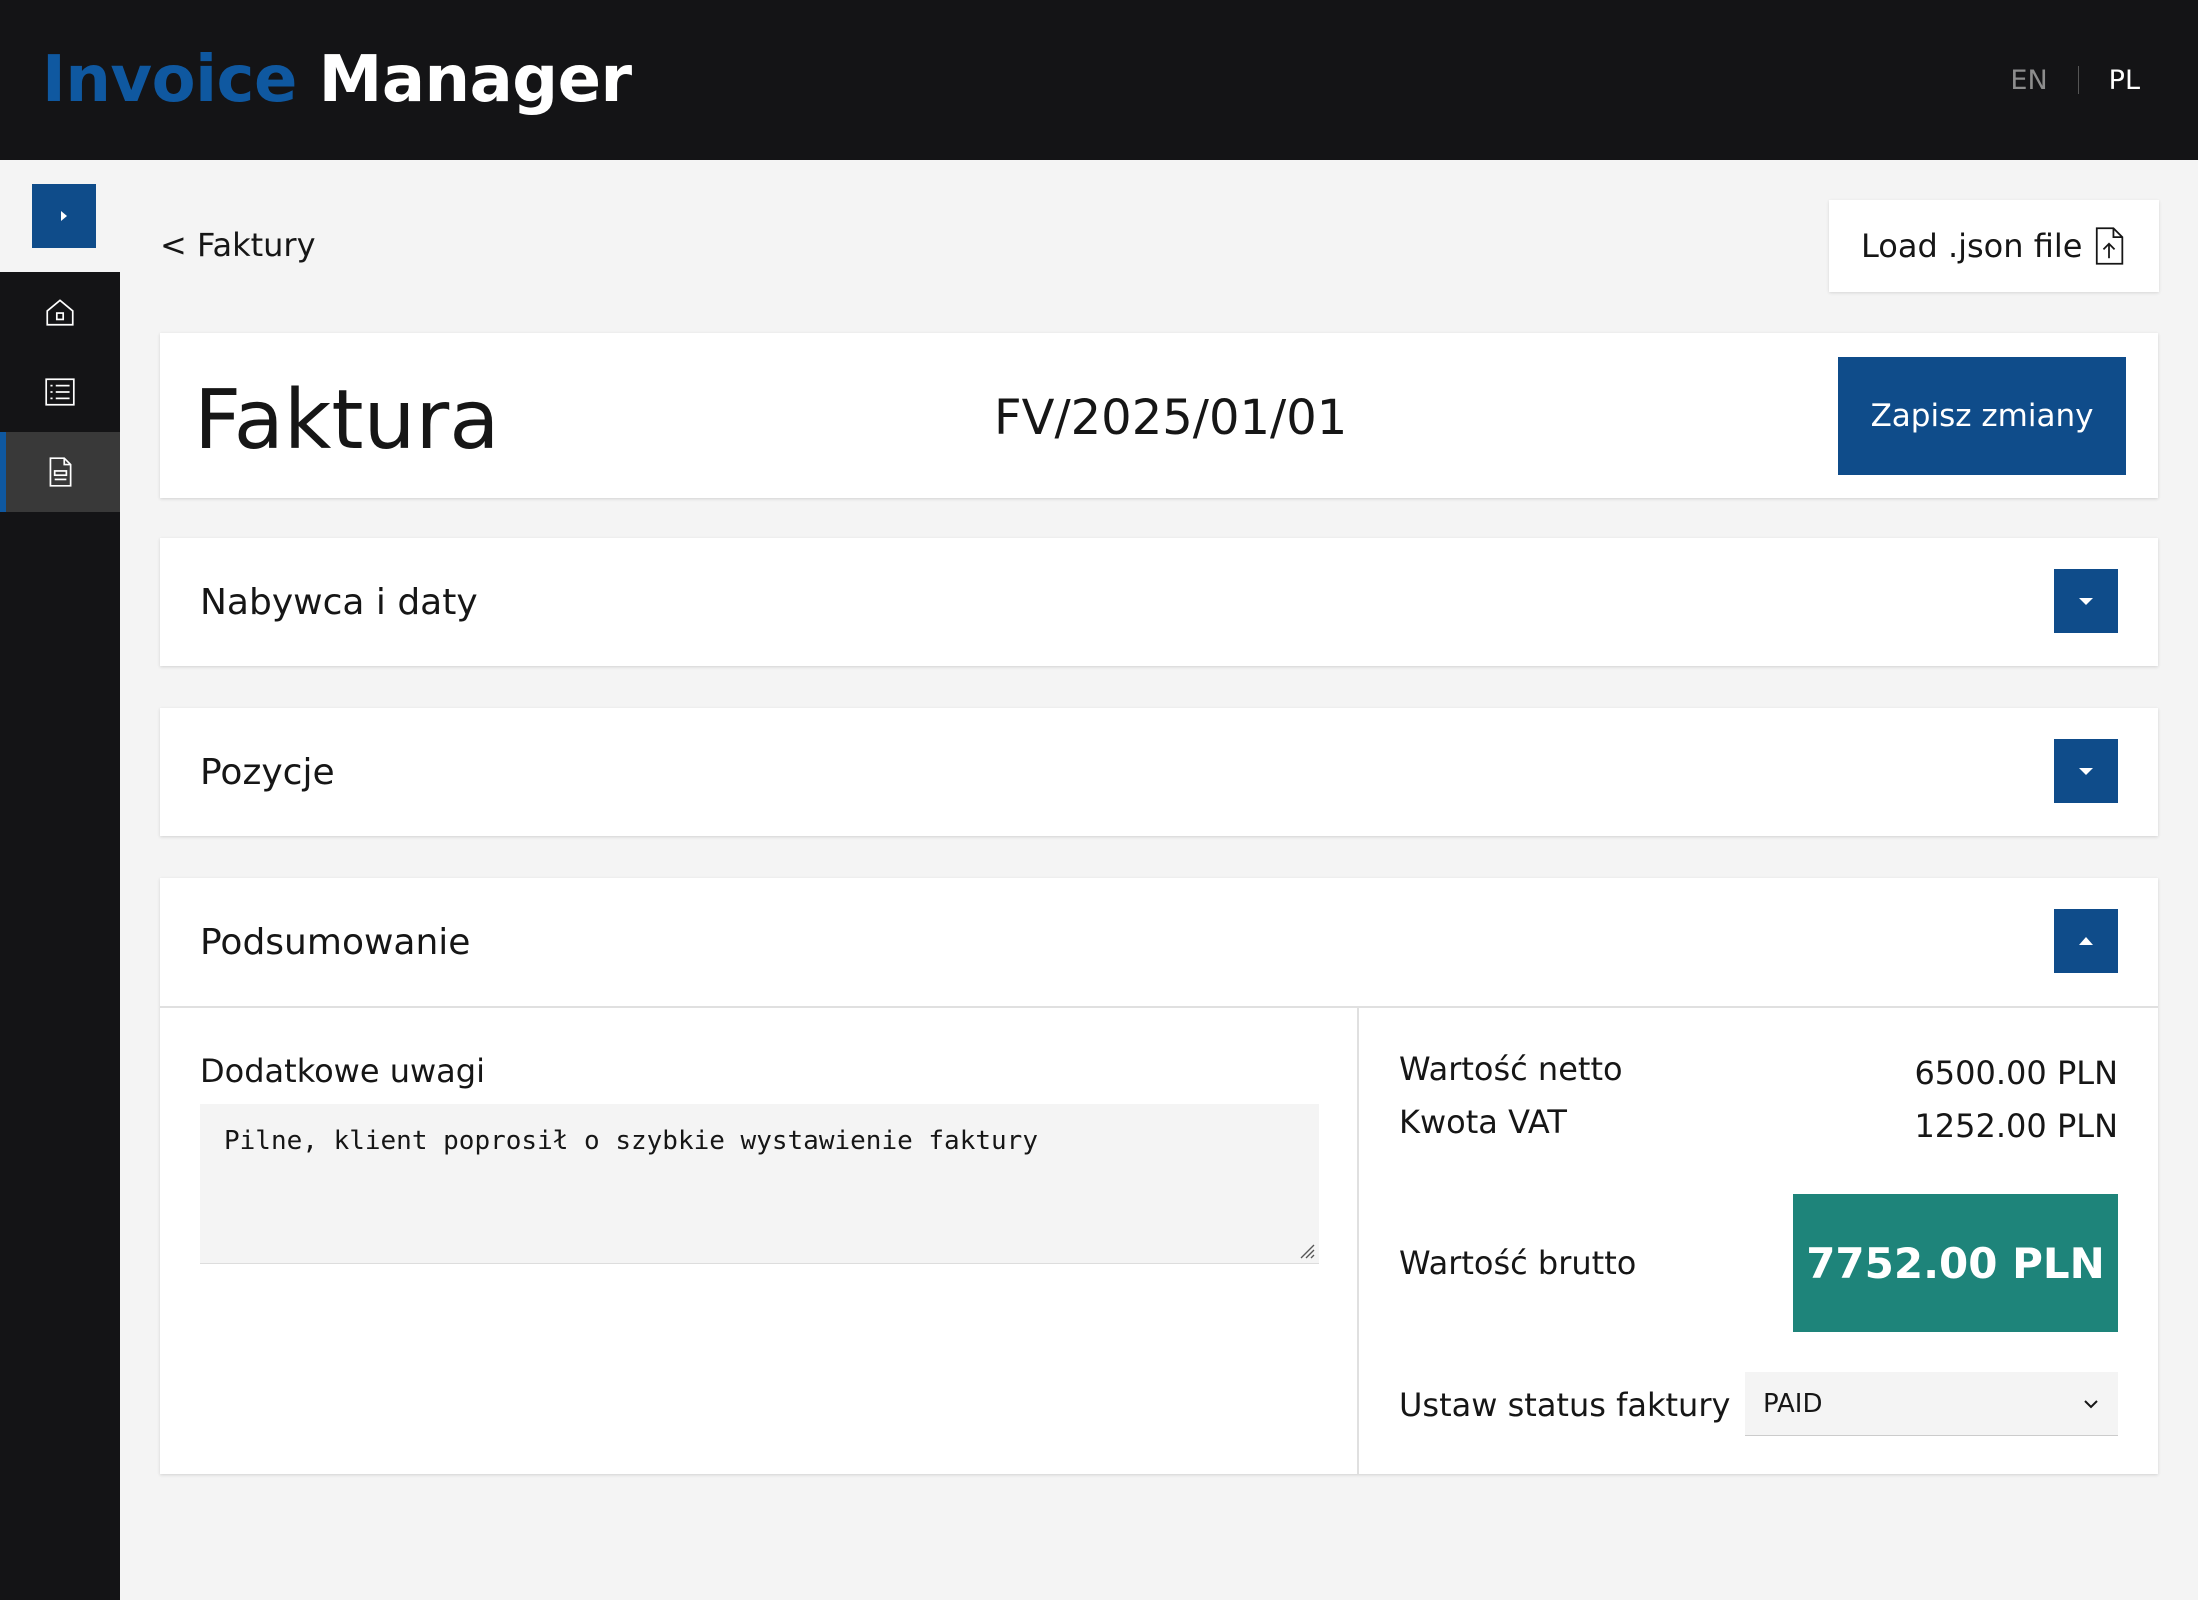  What do you see at coordinates (1793, 1403) in the screenshot?
I see `status-selected-value: PAID` at bounding box center [1793, 1403].